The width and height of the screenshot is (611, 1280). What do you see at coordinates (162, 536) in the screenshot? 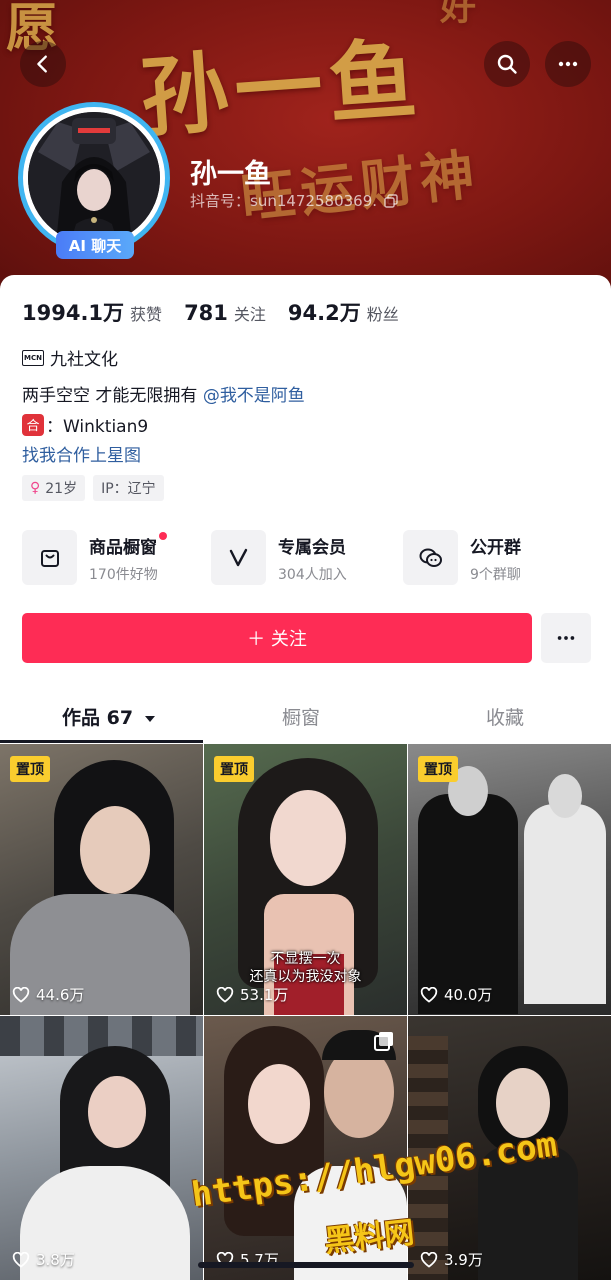
I see `notification-dot` at bounding box center [162, 536].